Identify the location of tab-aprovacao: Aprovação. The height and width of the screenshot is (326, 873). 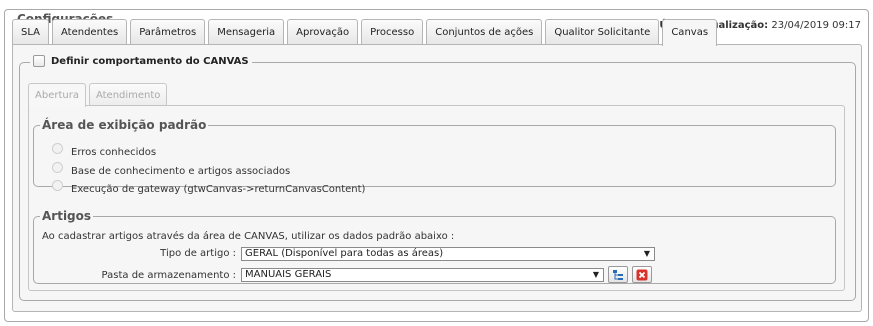
(323, 32).